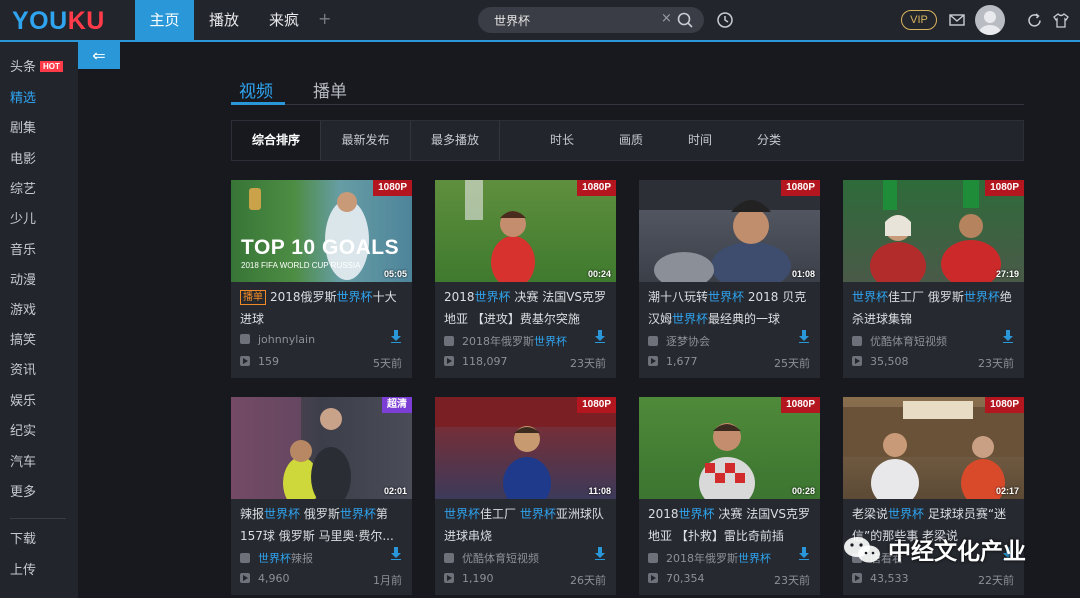  What do you see at coordinates (58, 21) in the screenshot?
I see `youku-logo: YOUKU` at bounding box center [58, 21].